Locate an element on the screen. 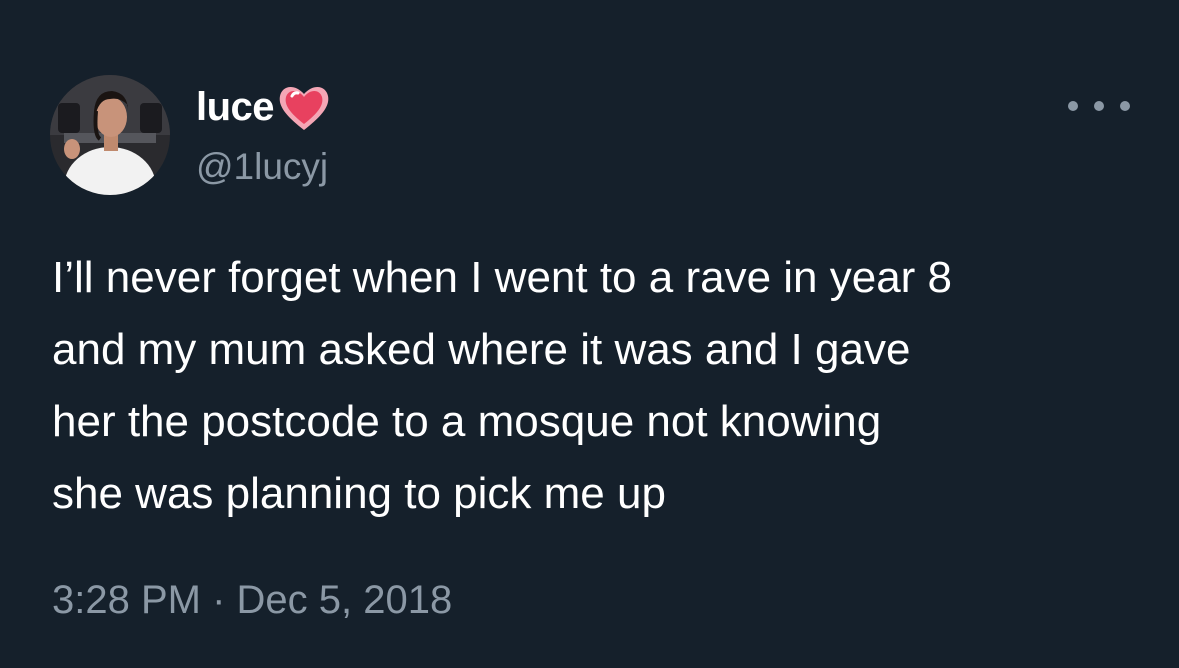  display-name-row: luce is located at coordinates (264, 107).